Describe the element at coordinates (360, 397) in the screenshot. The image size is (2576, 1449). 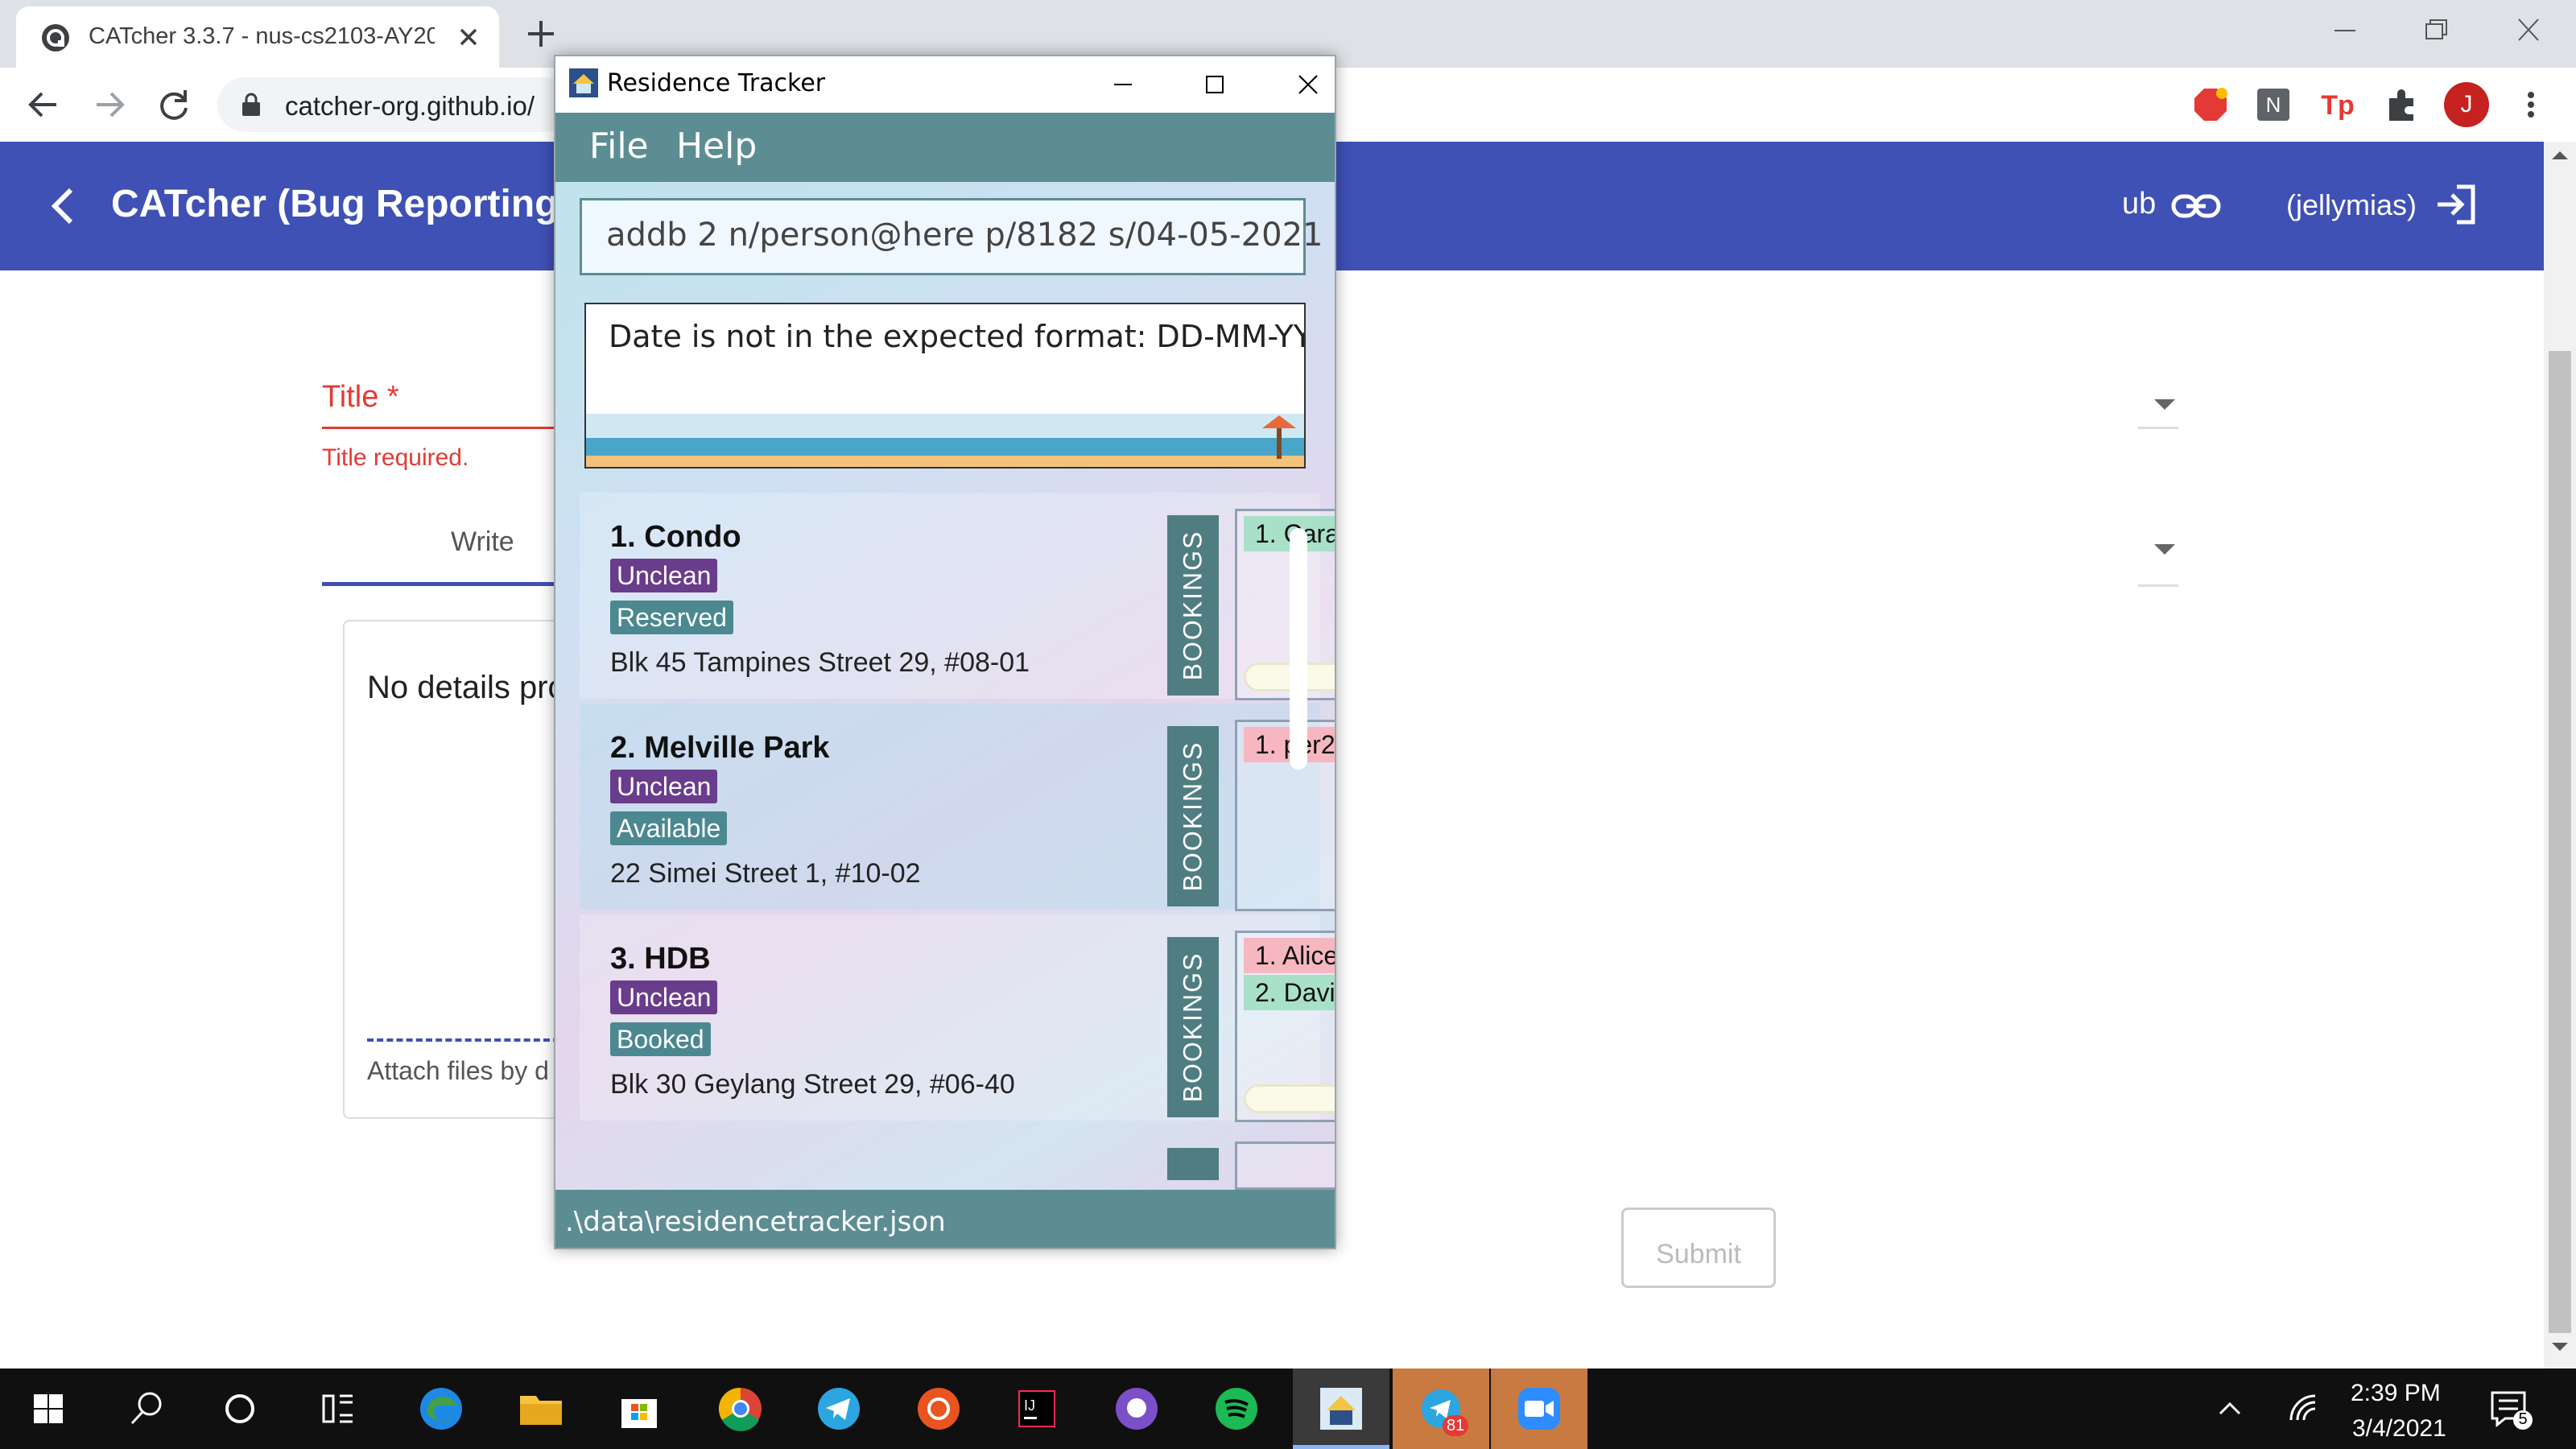
I see `title-field-label: Title *` at that location.